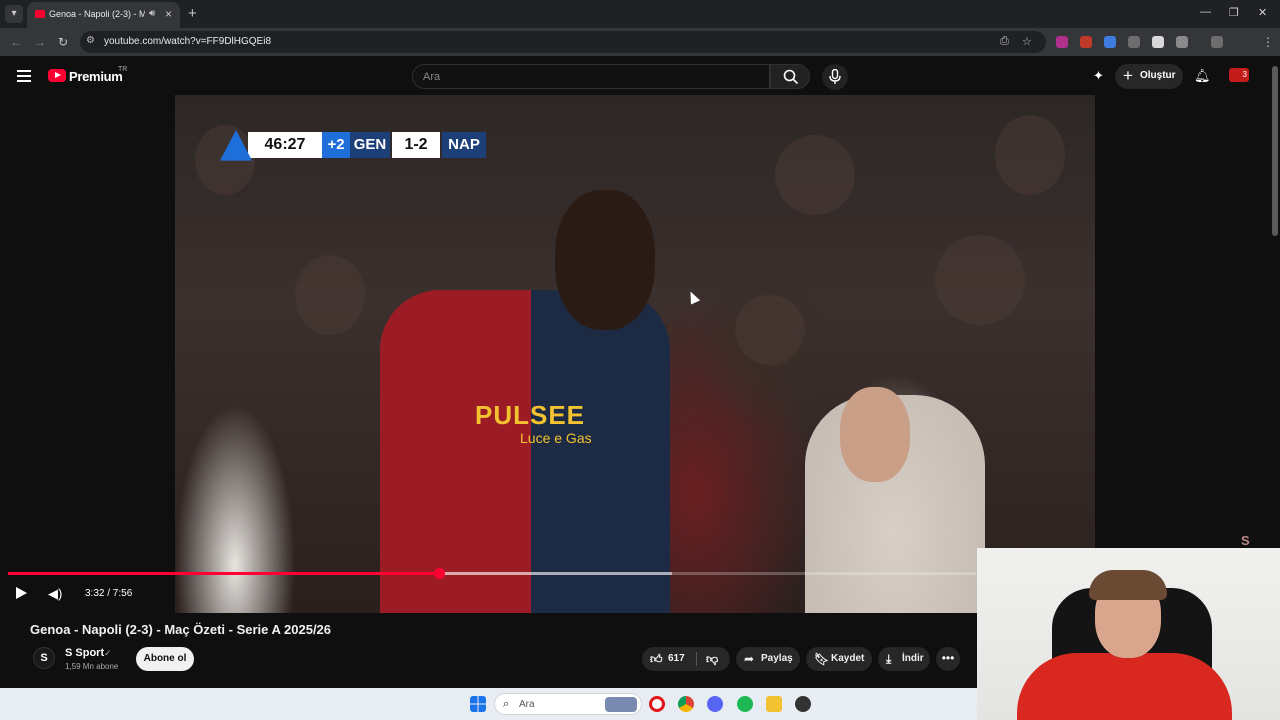  I want to click on search-input, so click(588, 77).